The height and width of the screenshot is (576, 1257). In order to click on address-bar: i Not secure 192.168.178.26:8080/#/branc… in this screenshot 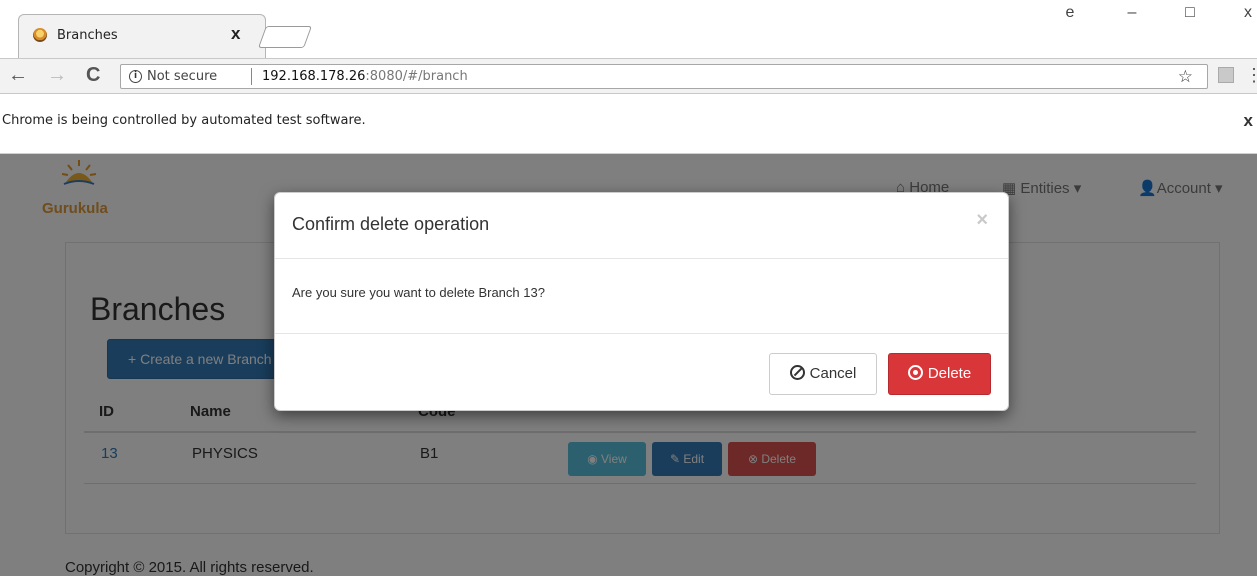, I will do `click(664, 76)`.